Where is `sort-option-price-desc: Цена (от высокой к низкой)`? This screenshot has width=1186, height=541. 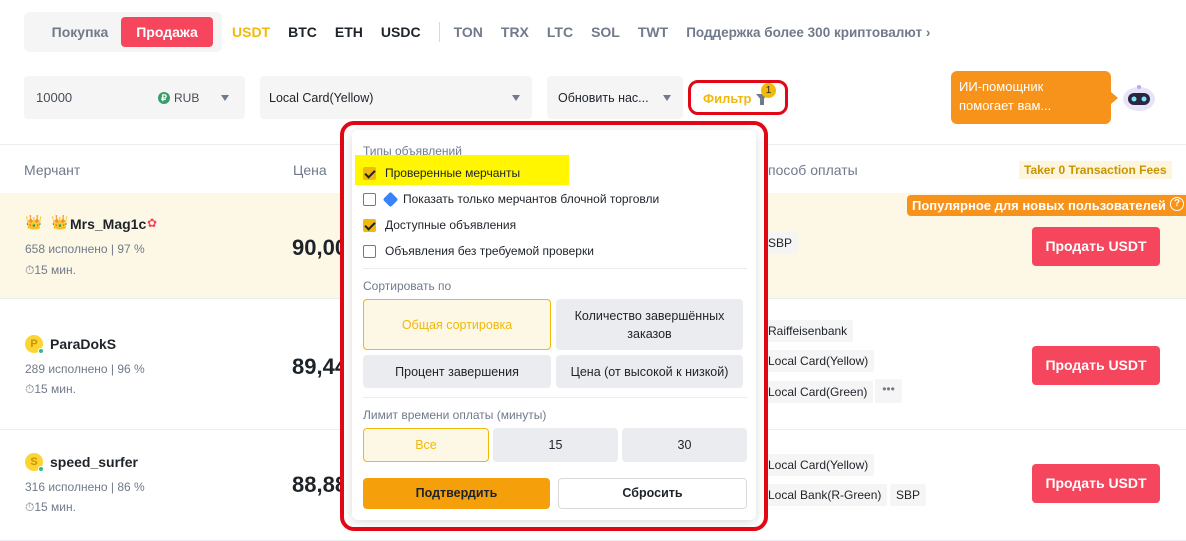
sort-option-price-desc: Цена (от высокой к низкой) is located at coordinates (649, 371).